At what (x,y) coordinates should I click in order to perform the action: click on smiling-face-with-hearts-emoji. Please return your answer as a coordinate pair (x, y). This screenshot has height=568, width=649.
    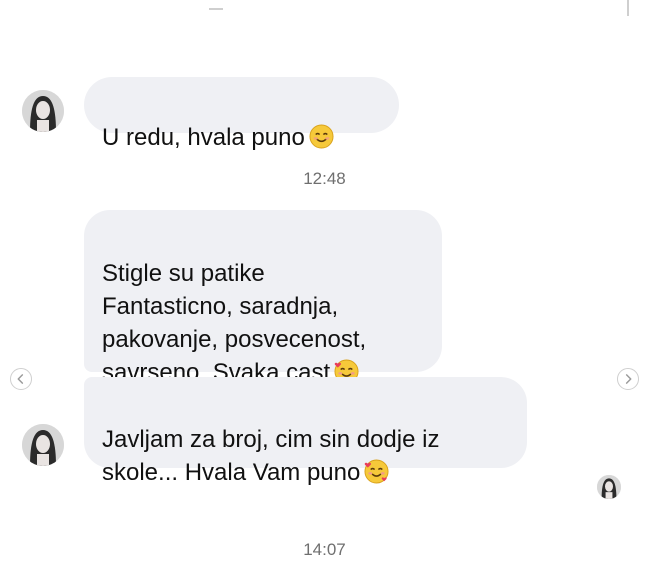
    Looking at the image, I should click on (376, 471).